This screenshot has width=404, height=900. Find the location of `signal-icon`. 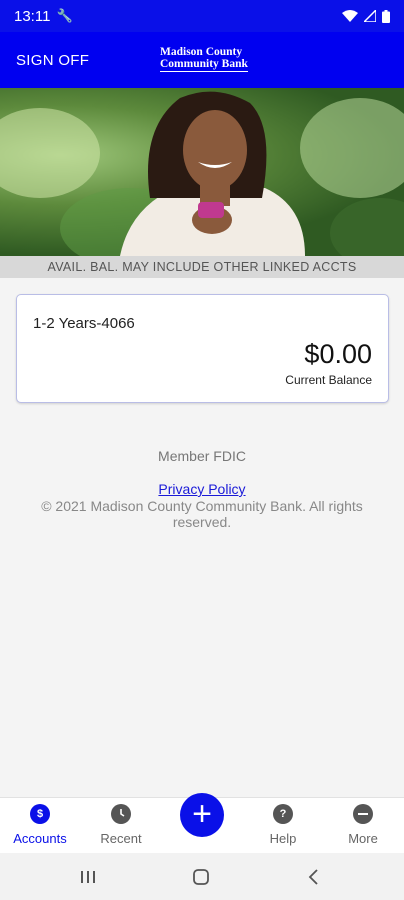

signal-icon is located at coordinates (370, 16).